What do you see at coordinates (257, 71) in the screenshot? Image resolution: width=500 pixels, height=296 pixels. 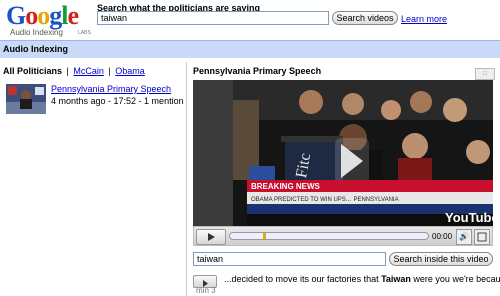 I see `video-title: Pennsylvania Primary Speech` at bounding box center [257, 71].